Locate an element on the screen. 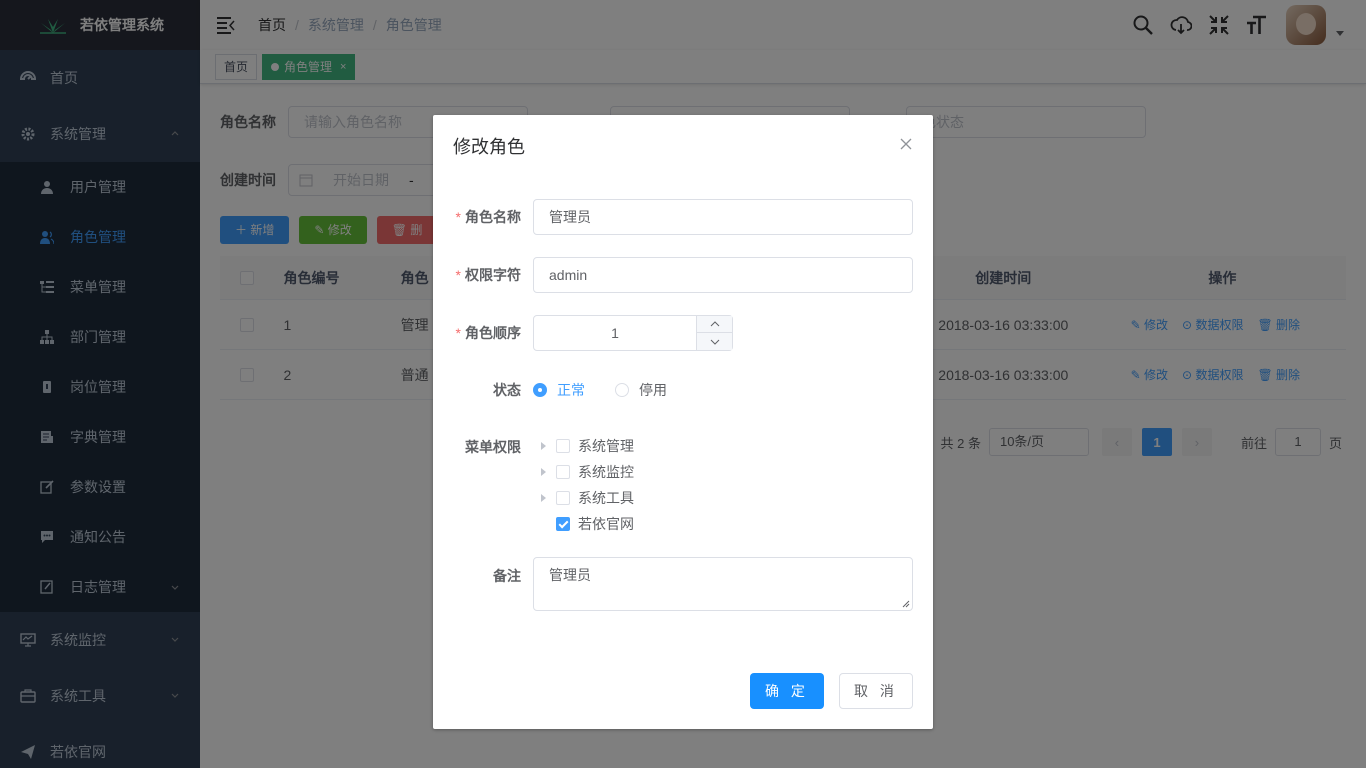 This screenshot has height=768, width=1366. remark-value: 管理员 is located at coordinates (570, 575).